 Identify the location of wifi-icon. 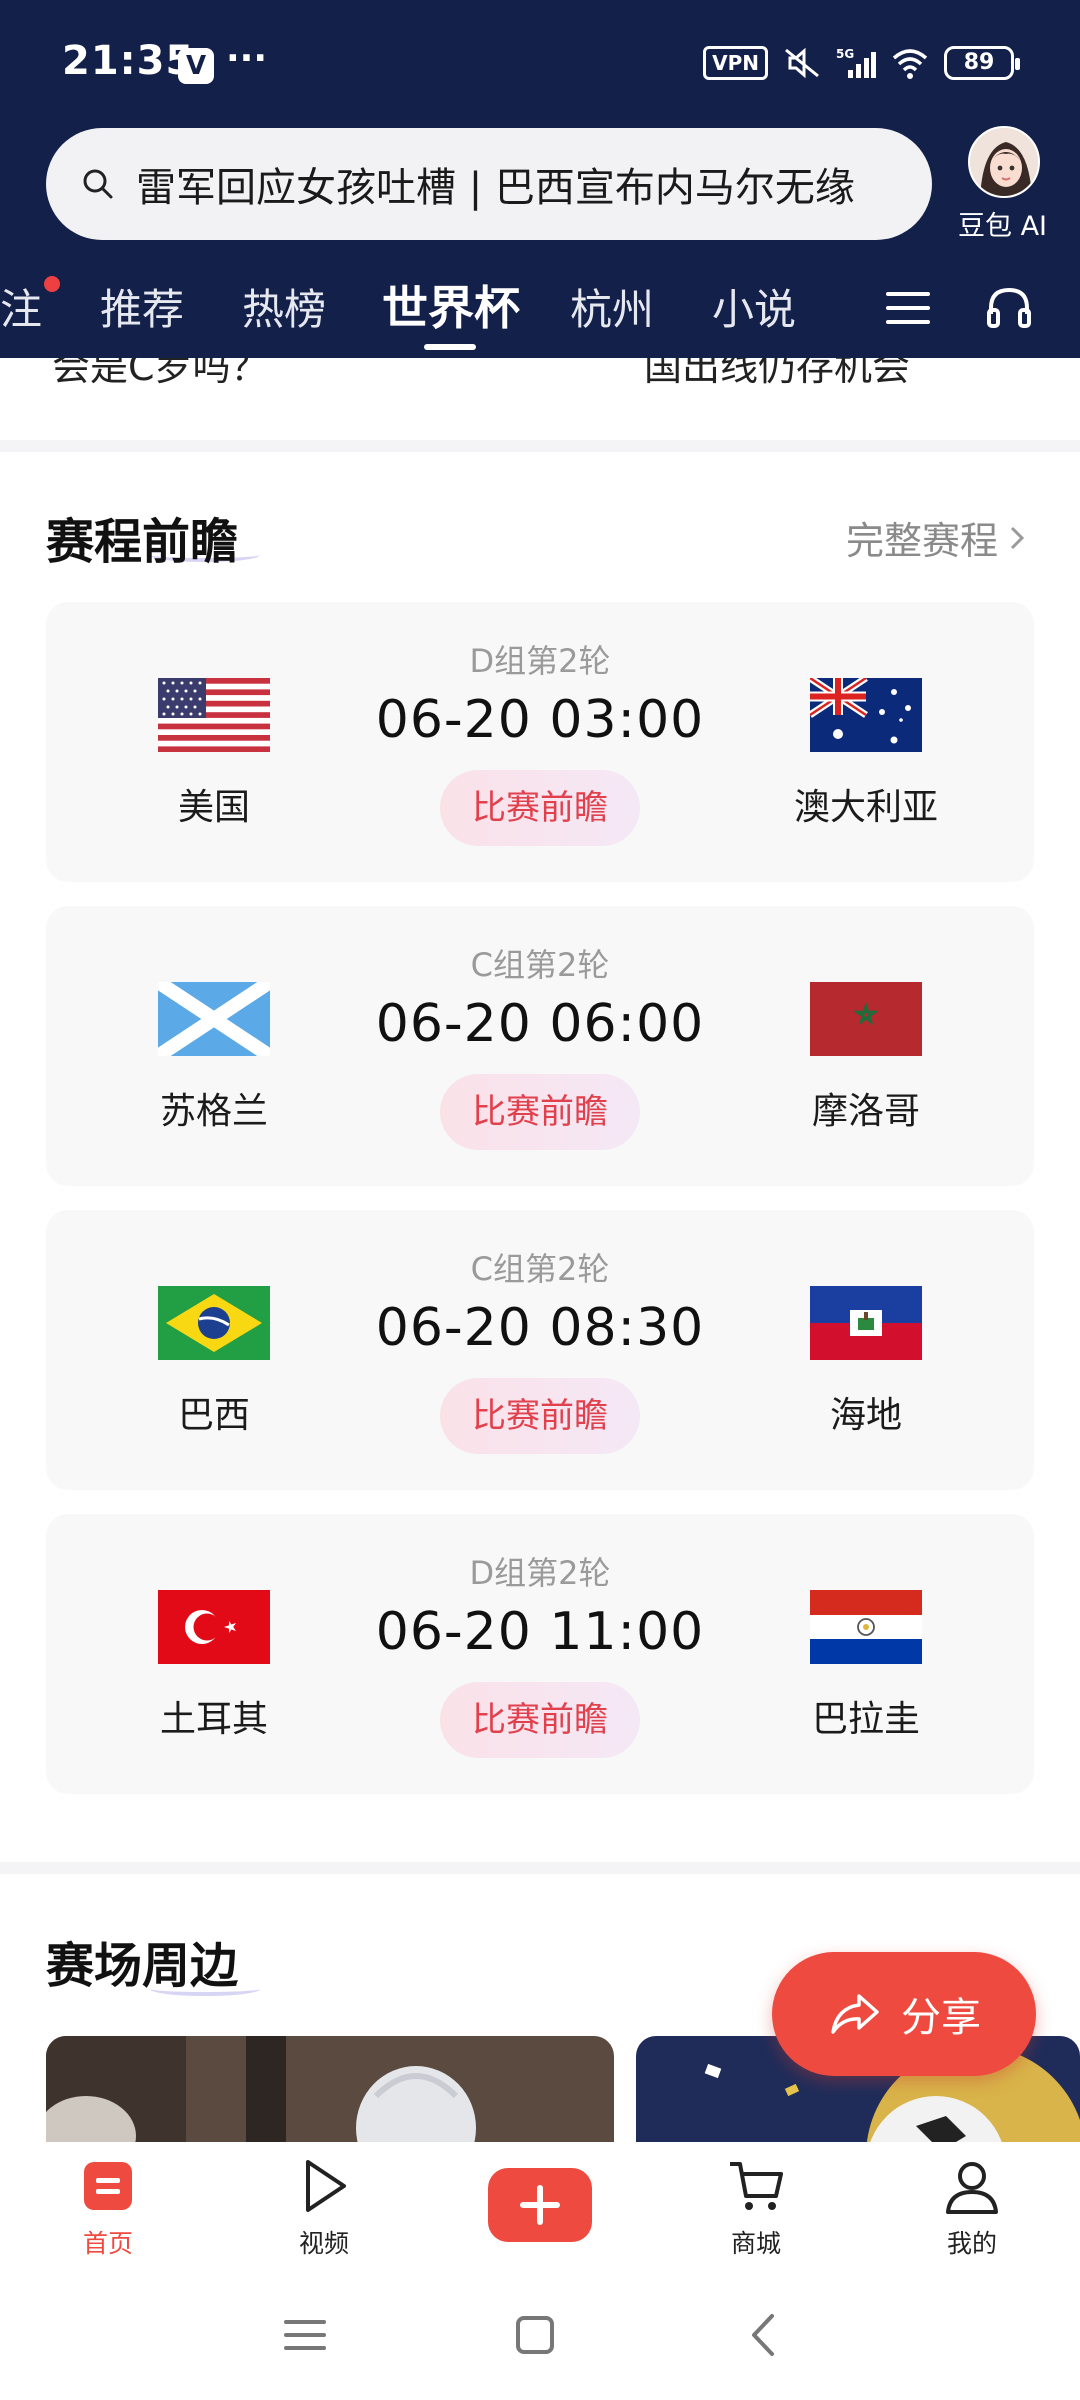
(910, 64).